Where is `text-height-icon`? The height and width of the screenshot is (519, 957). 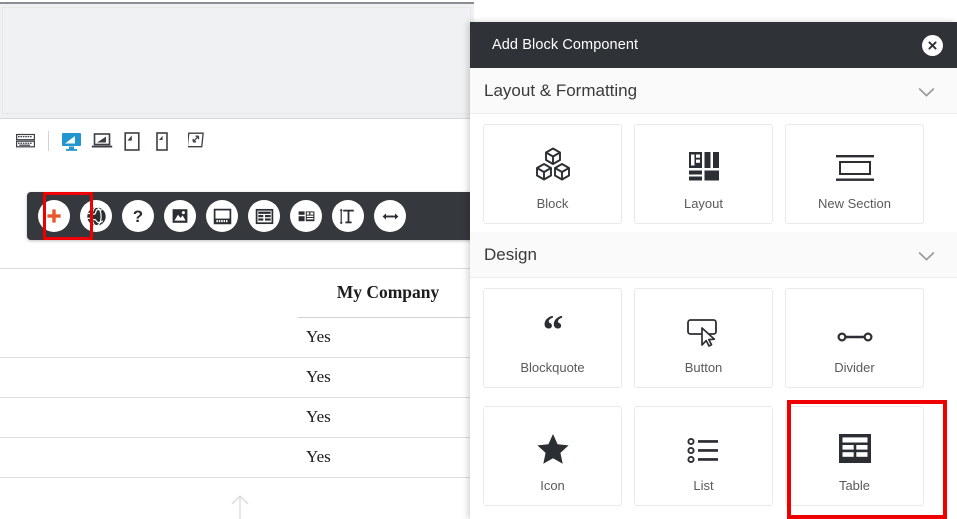 text-height-icon is located at coordinates (348, 216).